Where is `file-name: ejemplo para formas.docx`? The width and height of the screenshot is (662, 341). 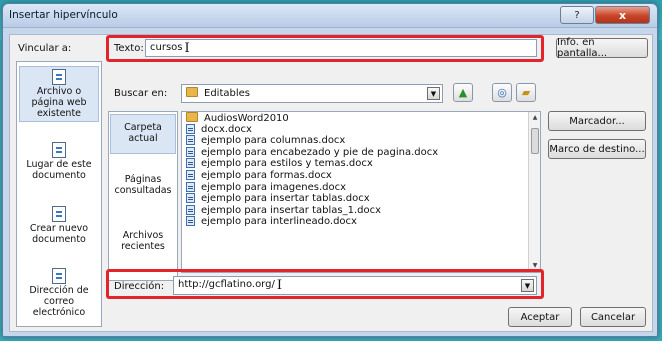 file-name: ejemplo para formas.docx is located at coordinates (266, 175).